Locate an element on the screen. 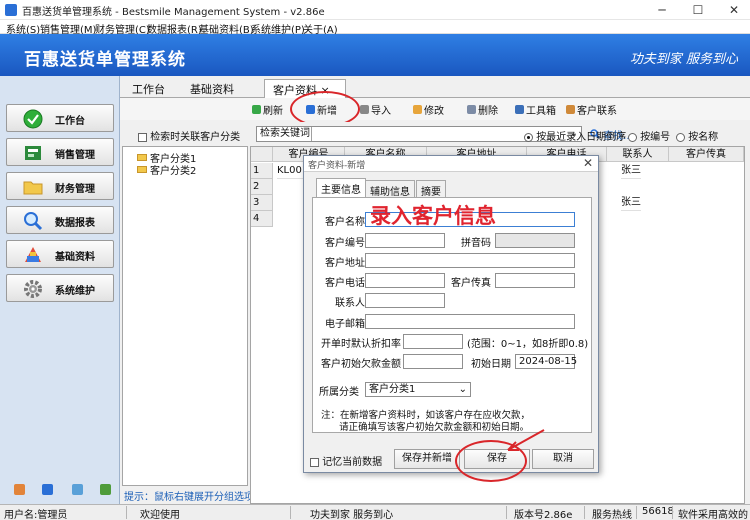 The image size is (750, 520). delete-button: 删除 is located at coordinates (482, 109).